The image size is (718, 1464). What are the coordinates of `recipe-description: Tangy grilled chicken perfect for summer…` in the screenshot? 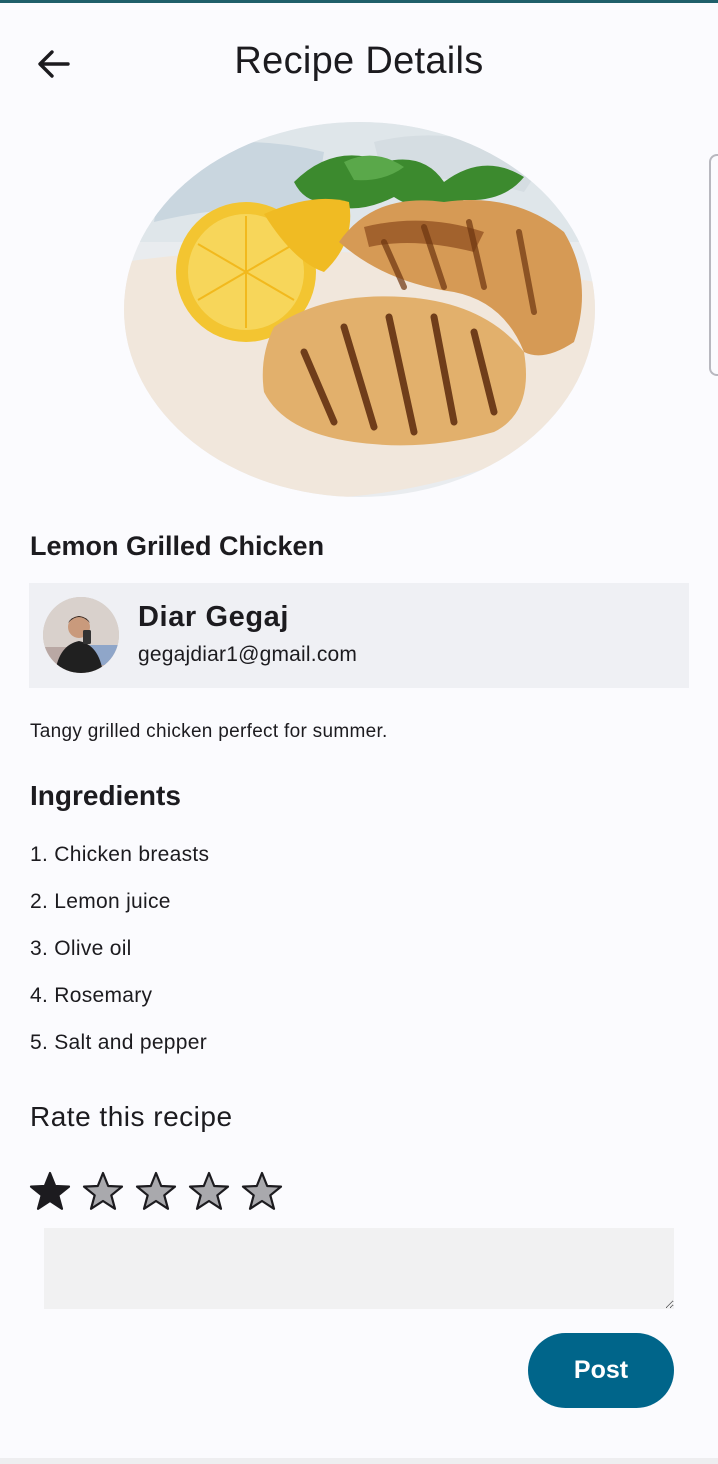 It's located at (209, 731).